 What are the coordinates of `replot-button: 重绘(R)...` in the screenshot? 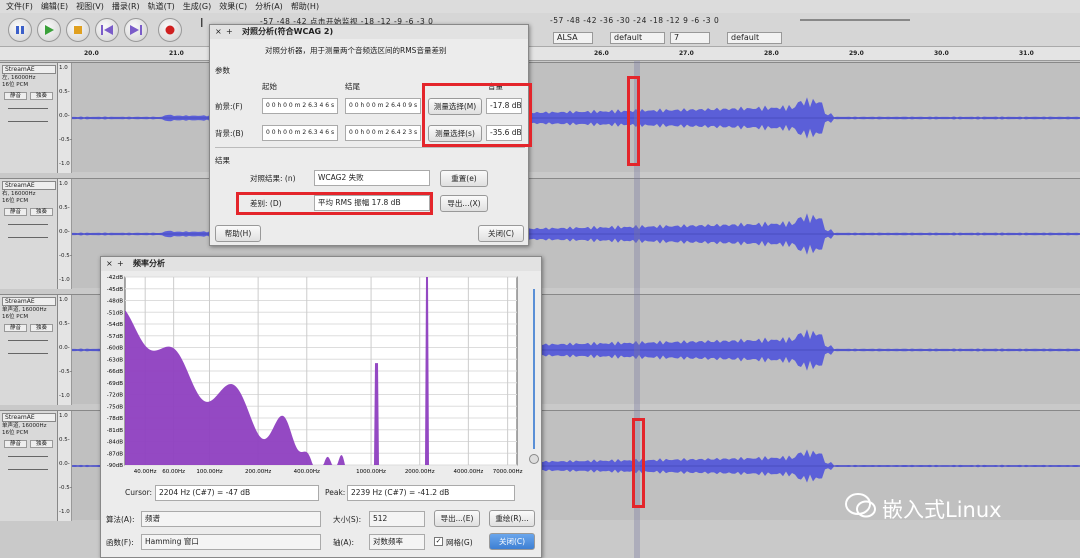 It's located at (512, 518).